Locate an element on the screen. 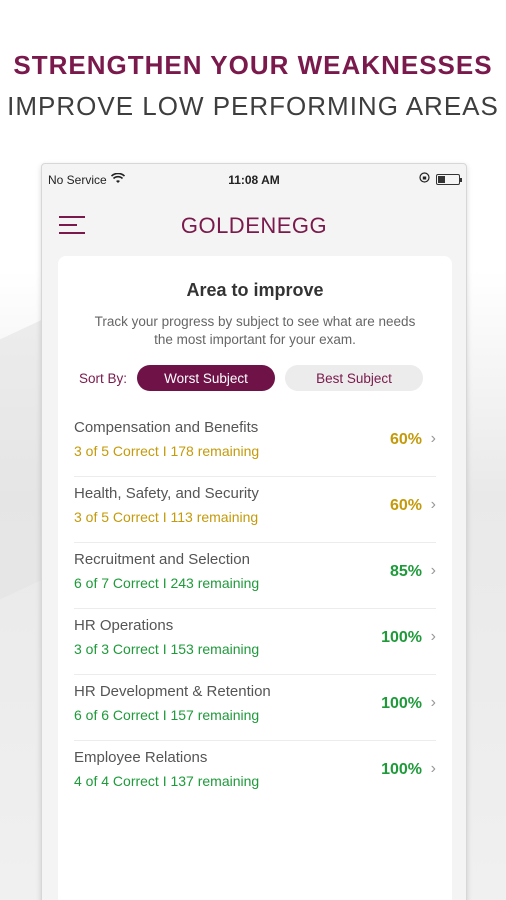 This screenshot has width=506, height=900. status-bar: No Service 11:08 AM is located at coordinates (254, 179).